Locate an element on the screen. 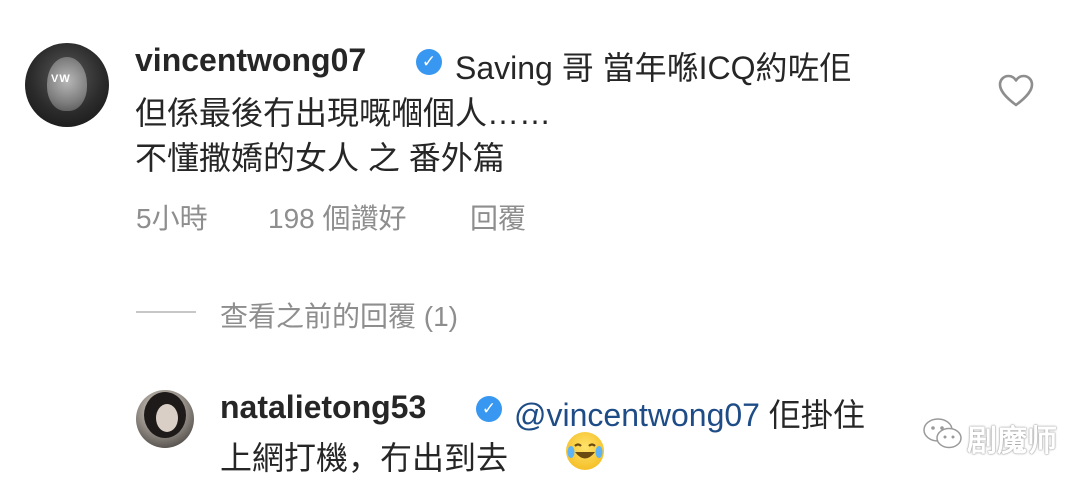 The image size is (1080, 482). comment-text-line1: Saving 哥 當年喺ICQ約咗佢 is located at coordinates (653, 68).